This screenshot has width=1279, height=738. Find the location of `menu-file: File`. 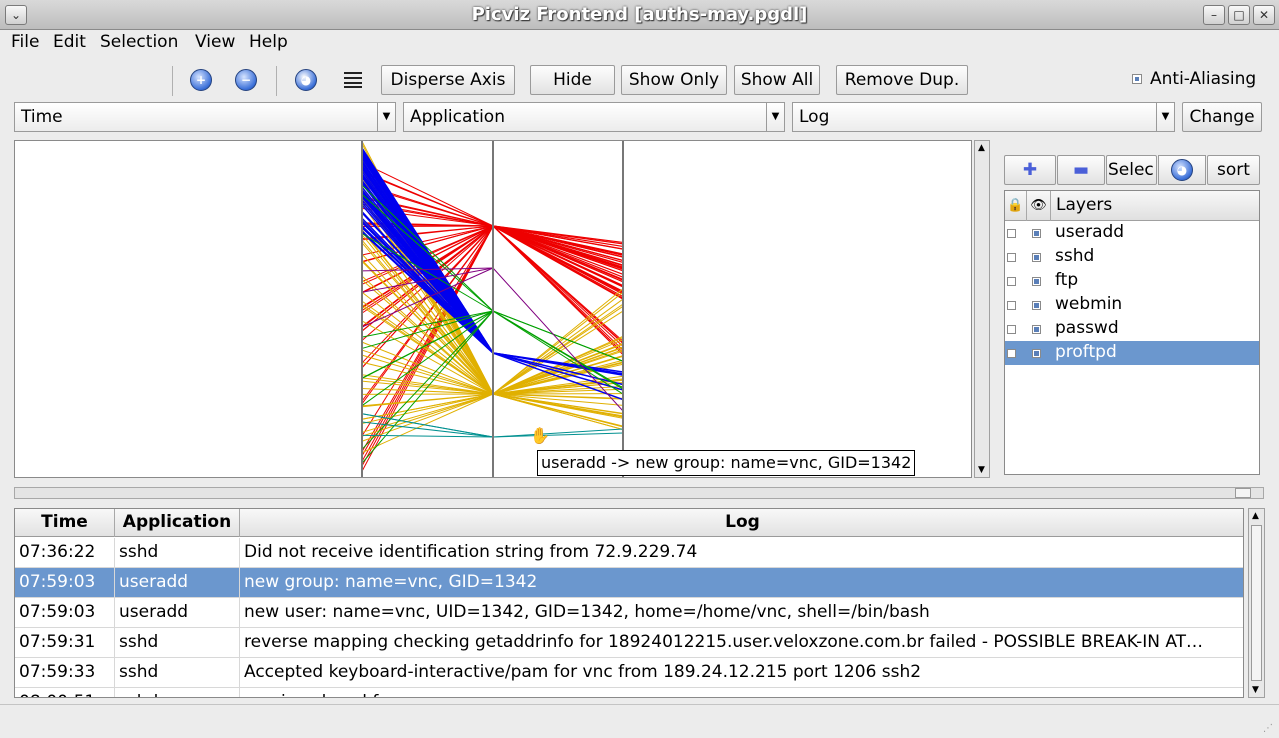

menu-file: File is located at coordinates (25, 42).